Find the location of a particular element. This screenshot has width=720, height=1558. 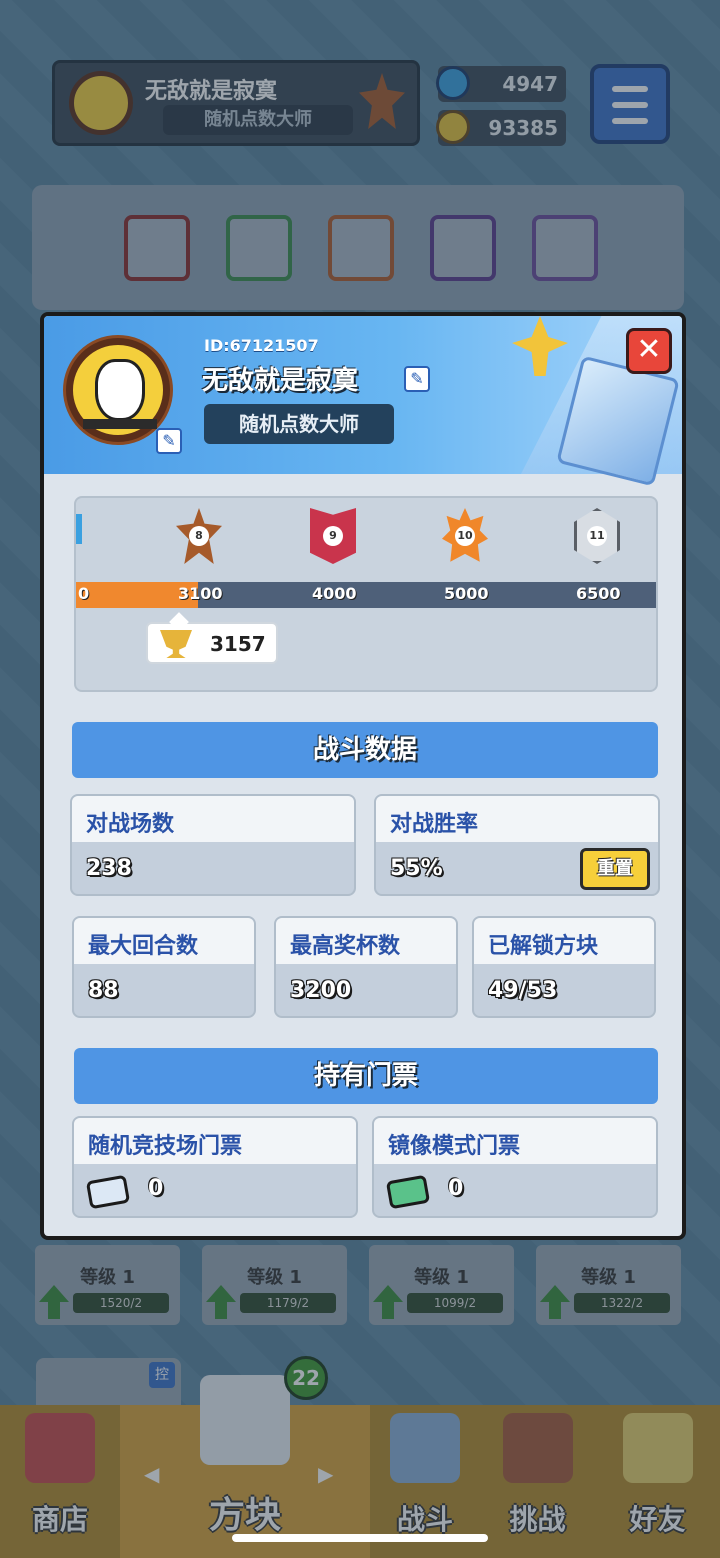

stat-winrate: 对战胜率 55% 重置 is located at coordinates (517, 845).